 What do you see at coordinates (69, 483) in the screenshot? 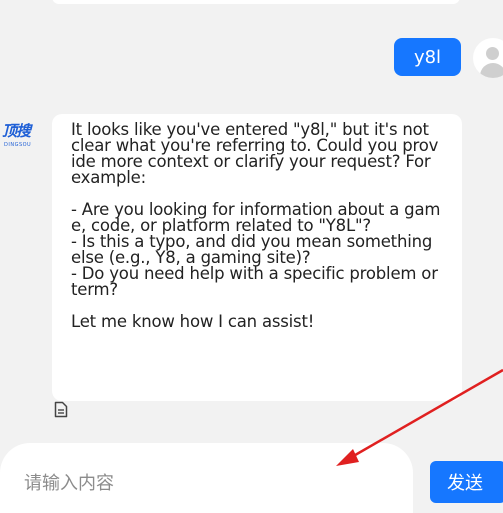
I see `input-placeholder: 请输入内容` at bounding box center [69, 483].